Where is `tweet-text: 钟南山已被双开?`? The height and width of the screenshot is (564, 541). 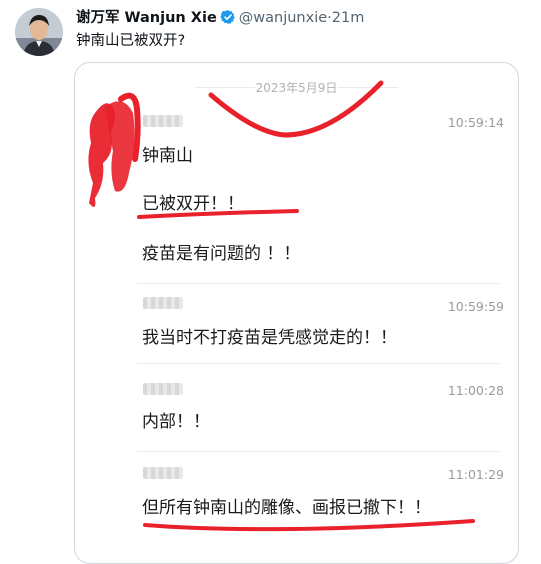
tweet-text: 钟南山已被双开? is located at coordinates (131, 41).